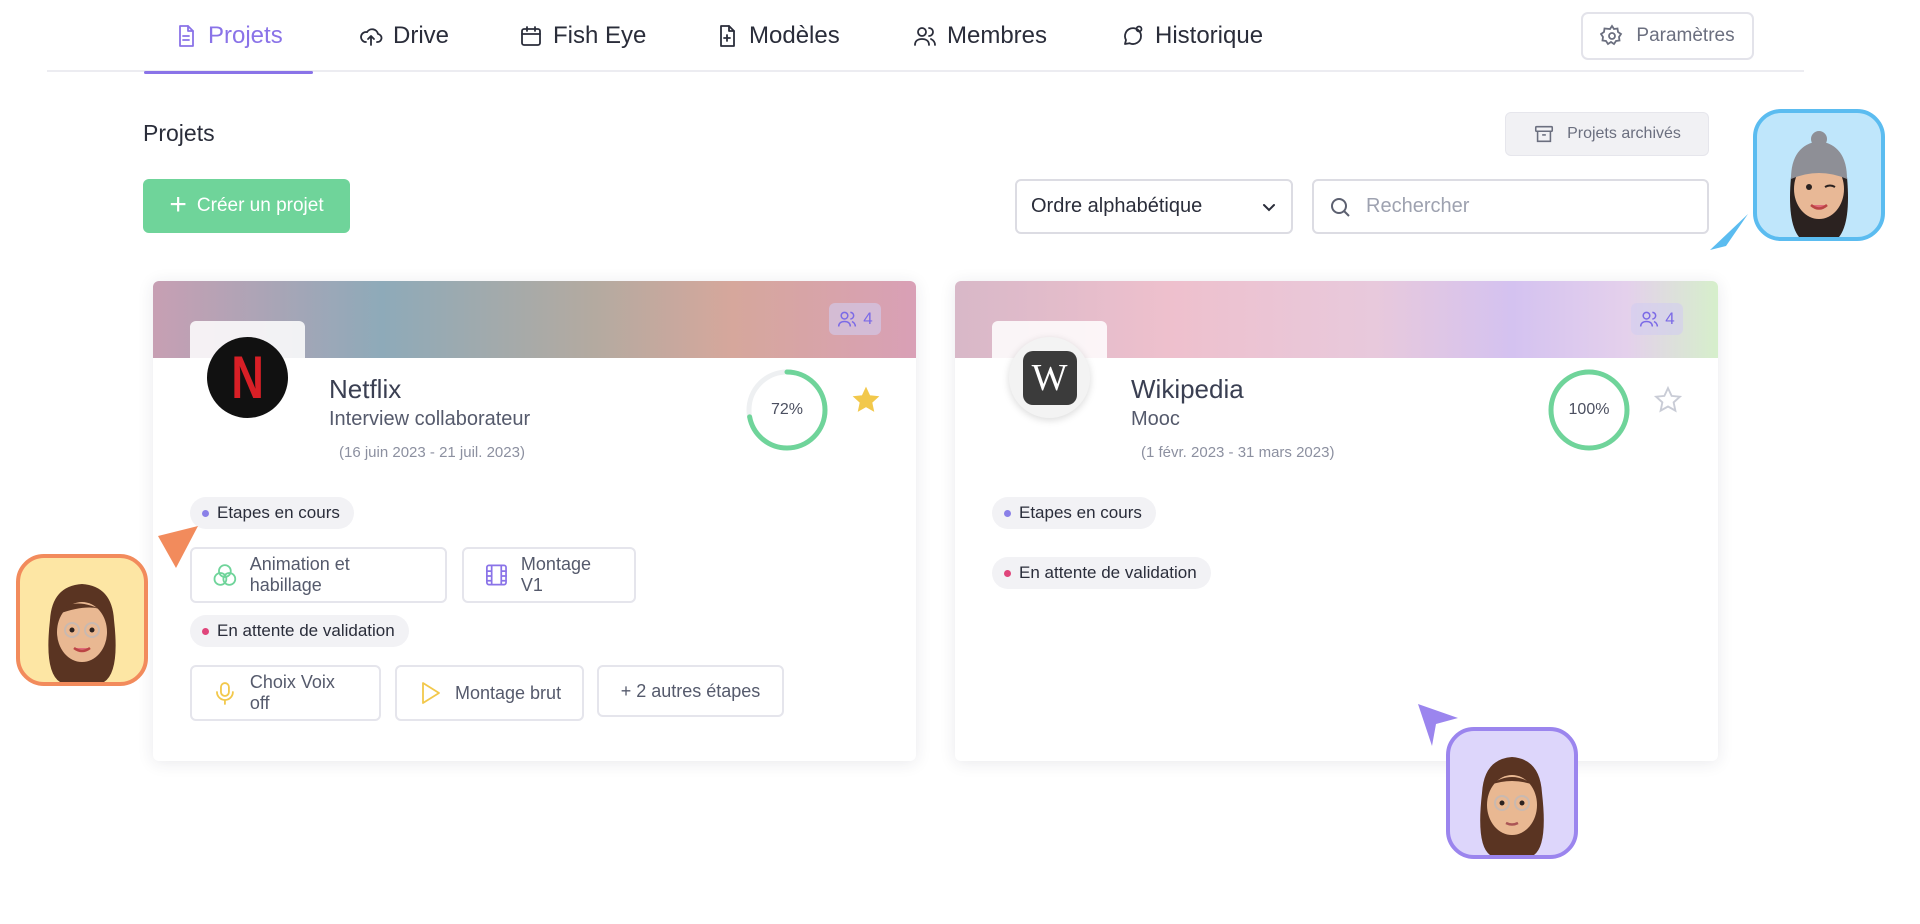 Image resolution: width=1920 pixels, height=924 pixels. Describe the element at coordinates (431, 693) in the screenshot. I see `play-icon` at that location.